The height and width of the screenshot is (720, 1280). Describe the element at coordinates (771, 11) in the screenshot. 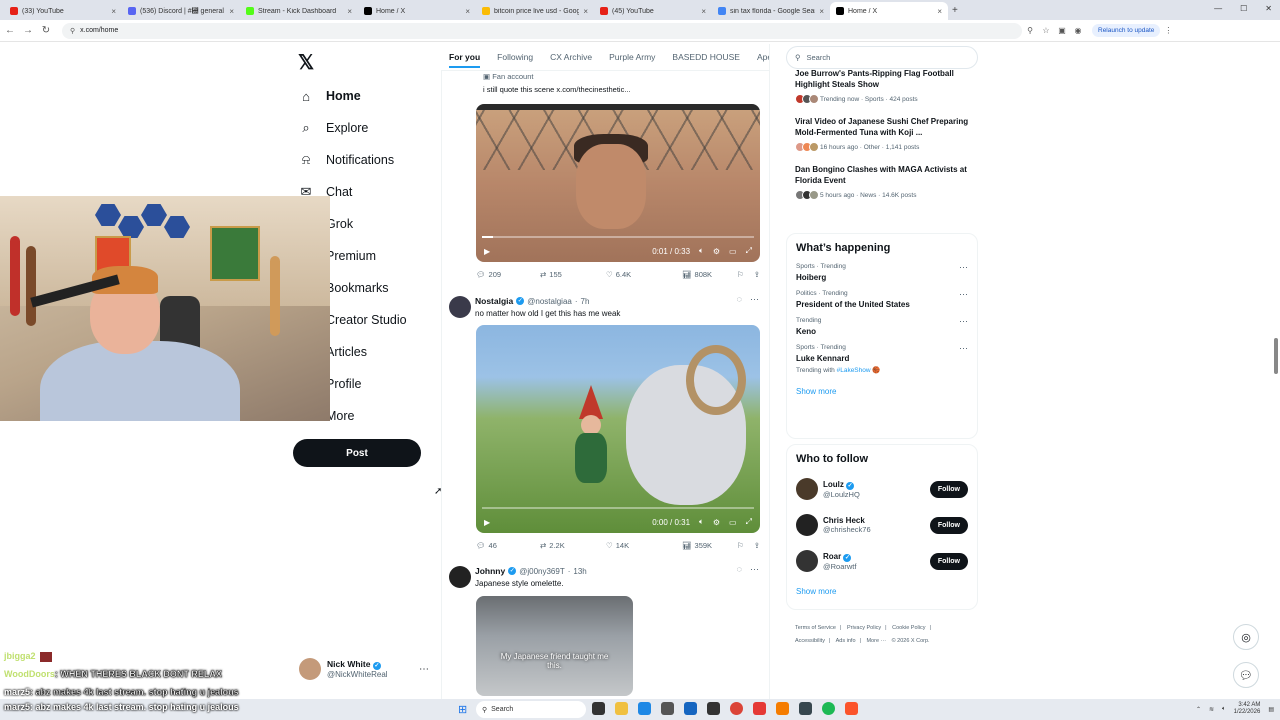

I see `browser-tab: sin tax florida - Google Search ×` at that location.